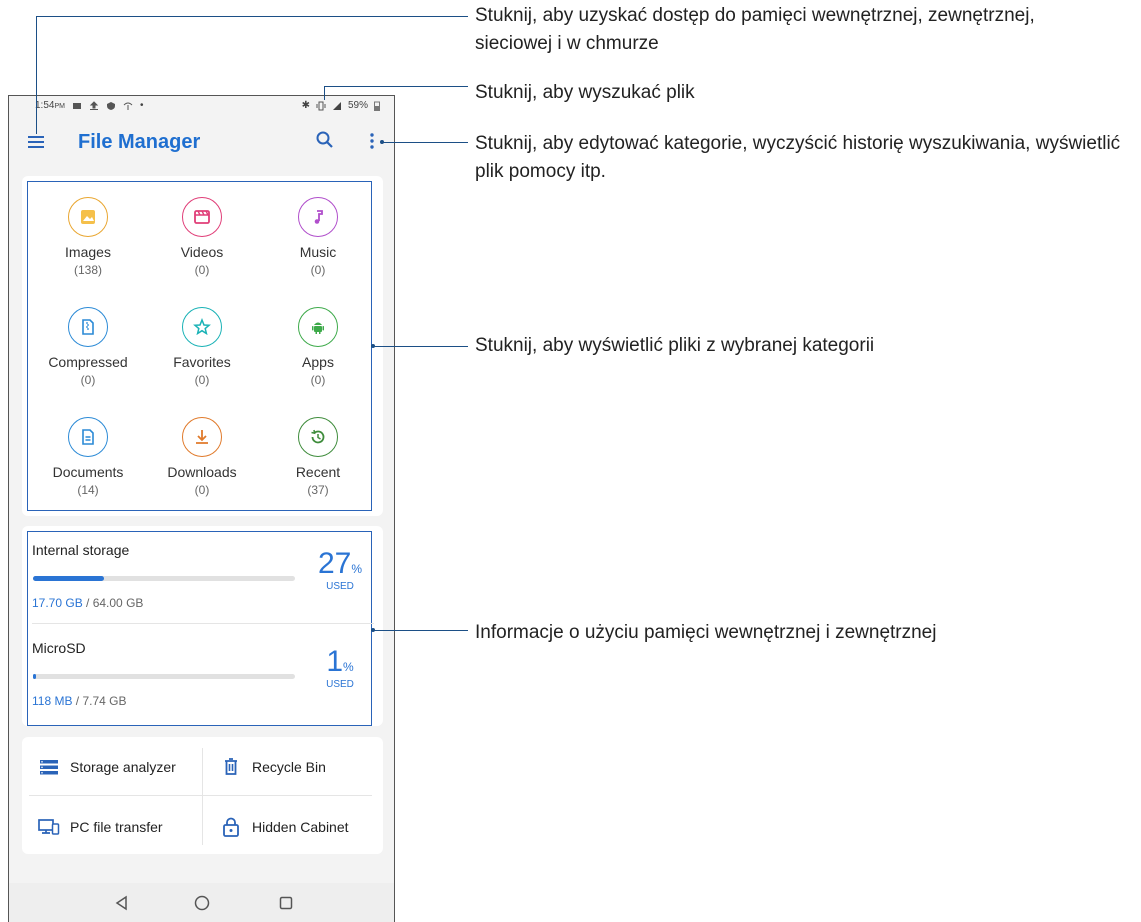 This screenshot has width=1141, height=922. Describe the element at coordinates (202, 327) in the screenshot. I see `star-icon` at that location.